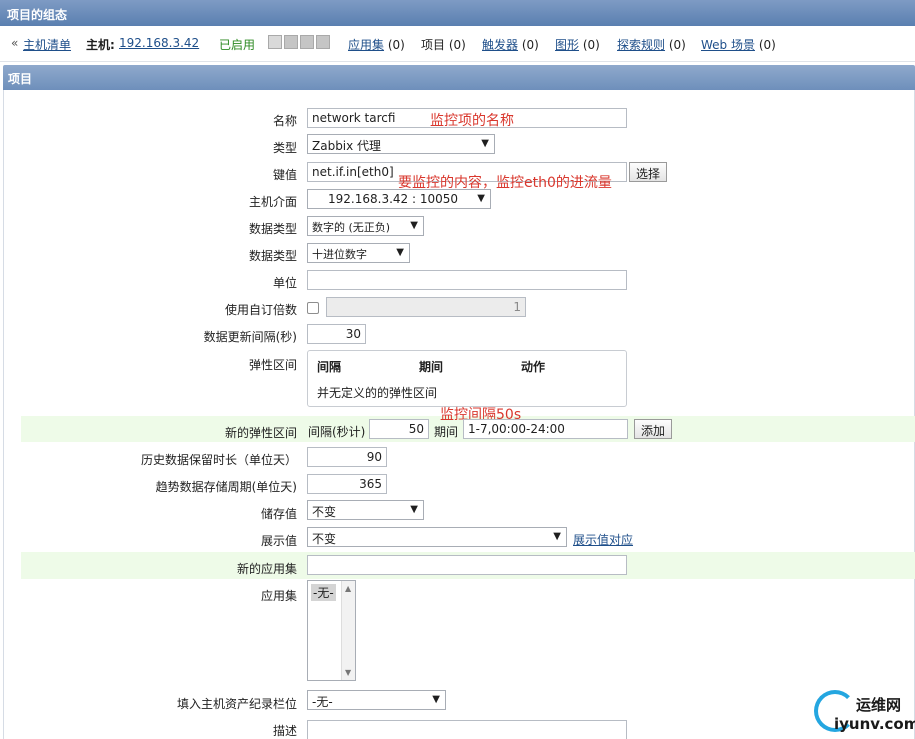 The width and height of the screenshot is (915, 739). I want to click on multiplier-input: 1, so click(426, 307).